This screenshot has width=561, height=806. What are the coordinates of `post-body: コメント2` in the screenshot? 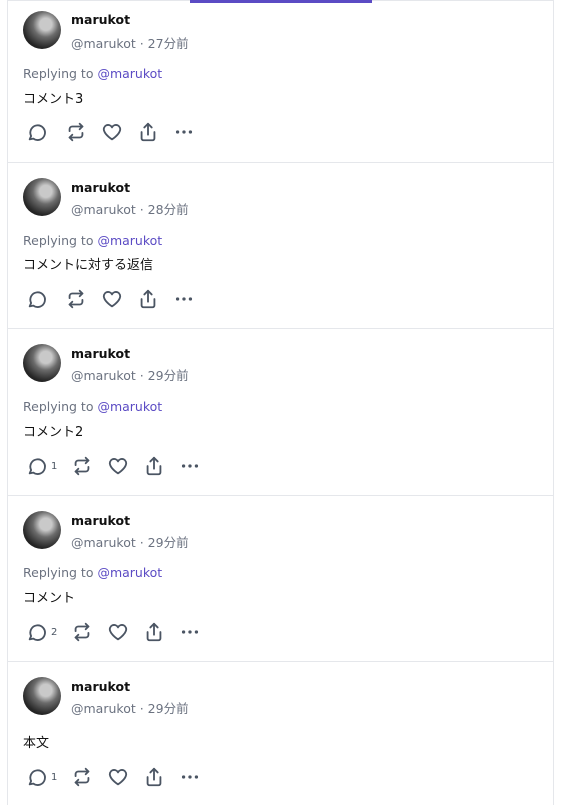 It's located at (53, 432).